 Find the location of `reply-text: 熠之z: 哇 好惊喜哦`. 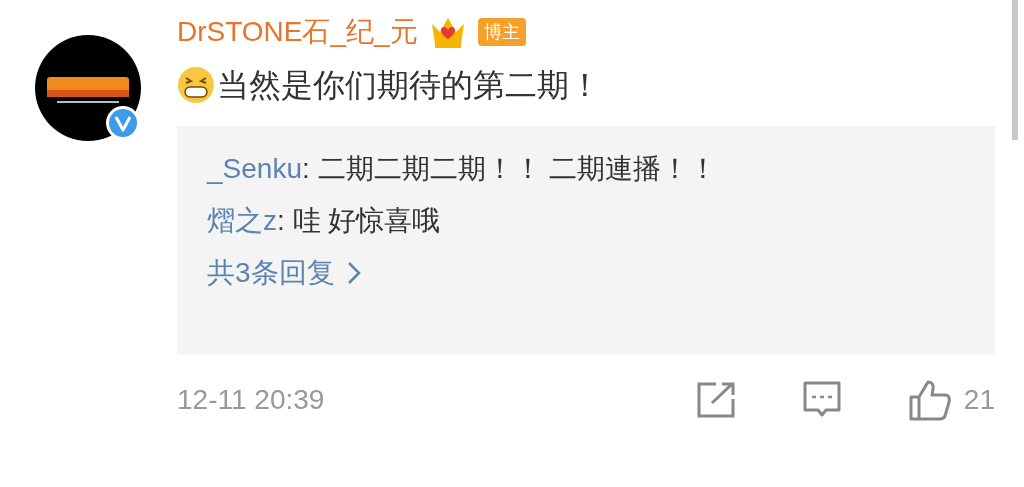

reply-text: 熠之z: 哇 好惊喜哦 is located at coordinates (324, 221).